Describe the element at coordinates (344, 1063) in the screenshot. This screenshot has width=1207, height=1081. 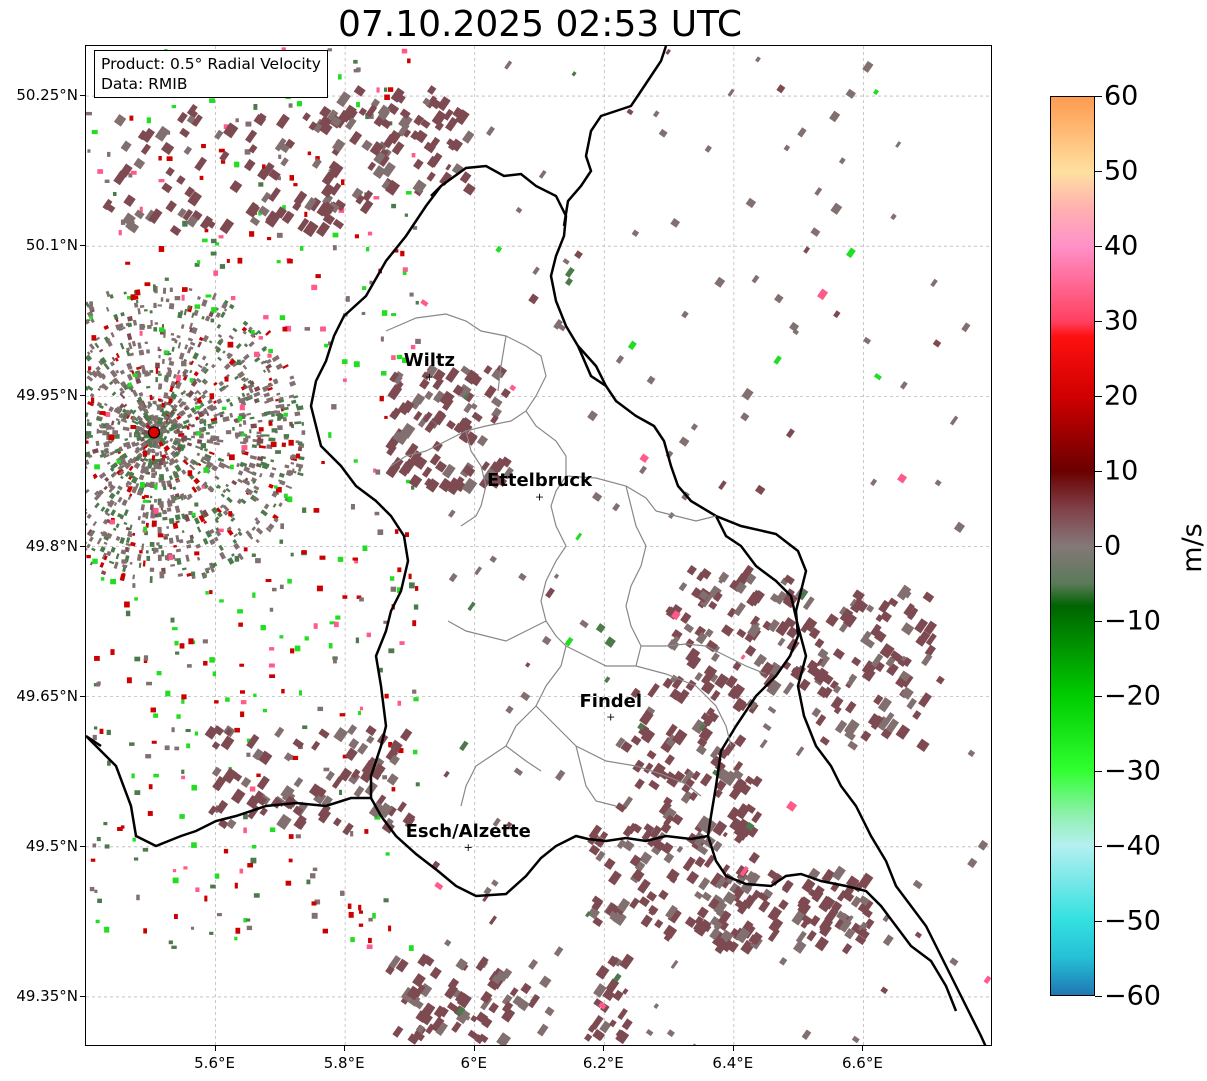
I see `lon-tick-label: 5.8°E` at that location.